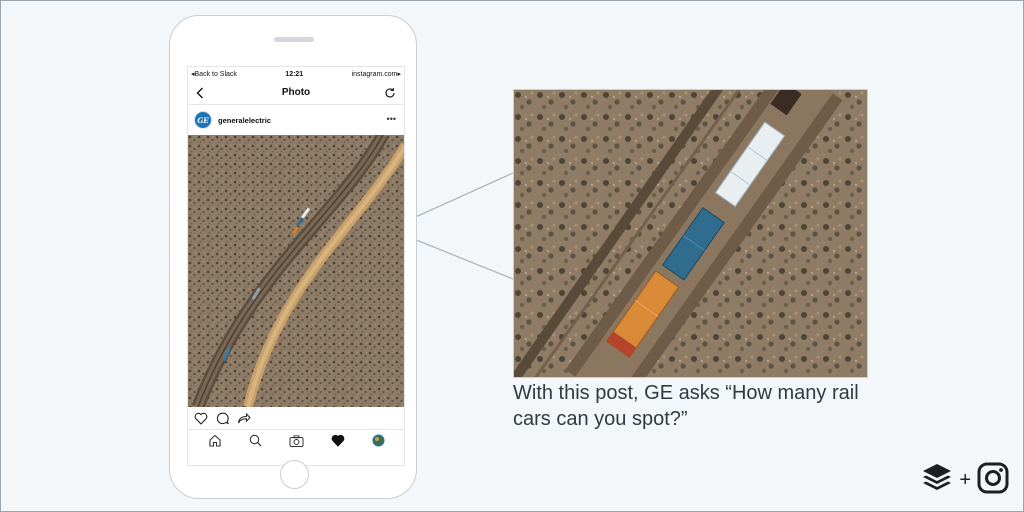 The image size is (1024, 512). I want to click on back-to-app-label: Back to Slack, so click(215, 74).